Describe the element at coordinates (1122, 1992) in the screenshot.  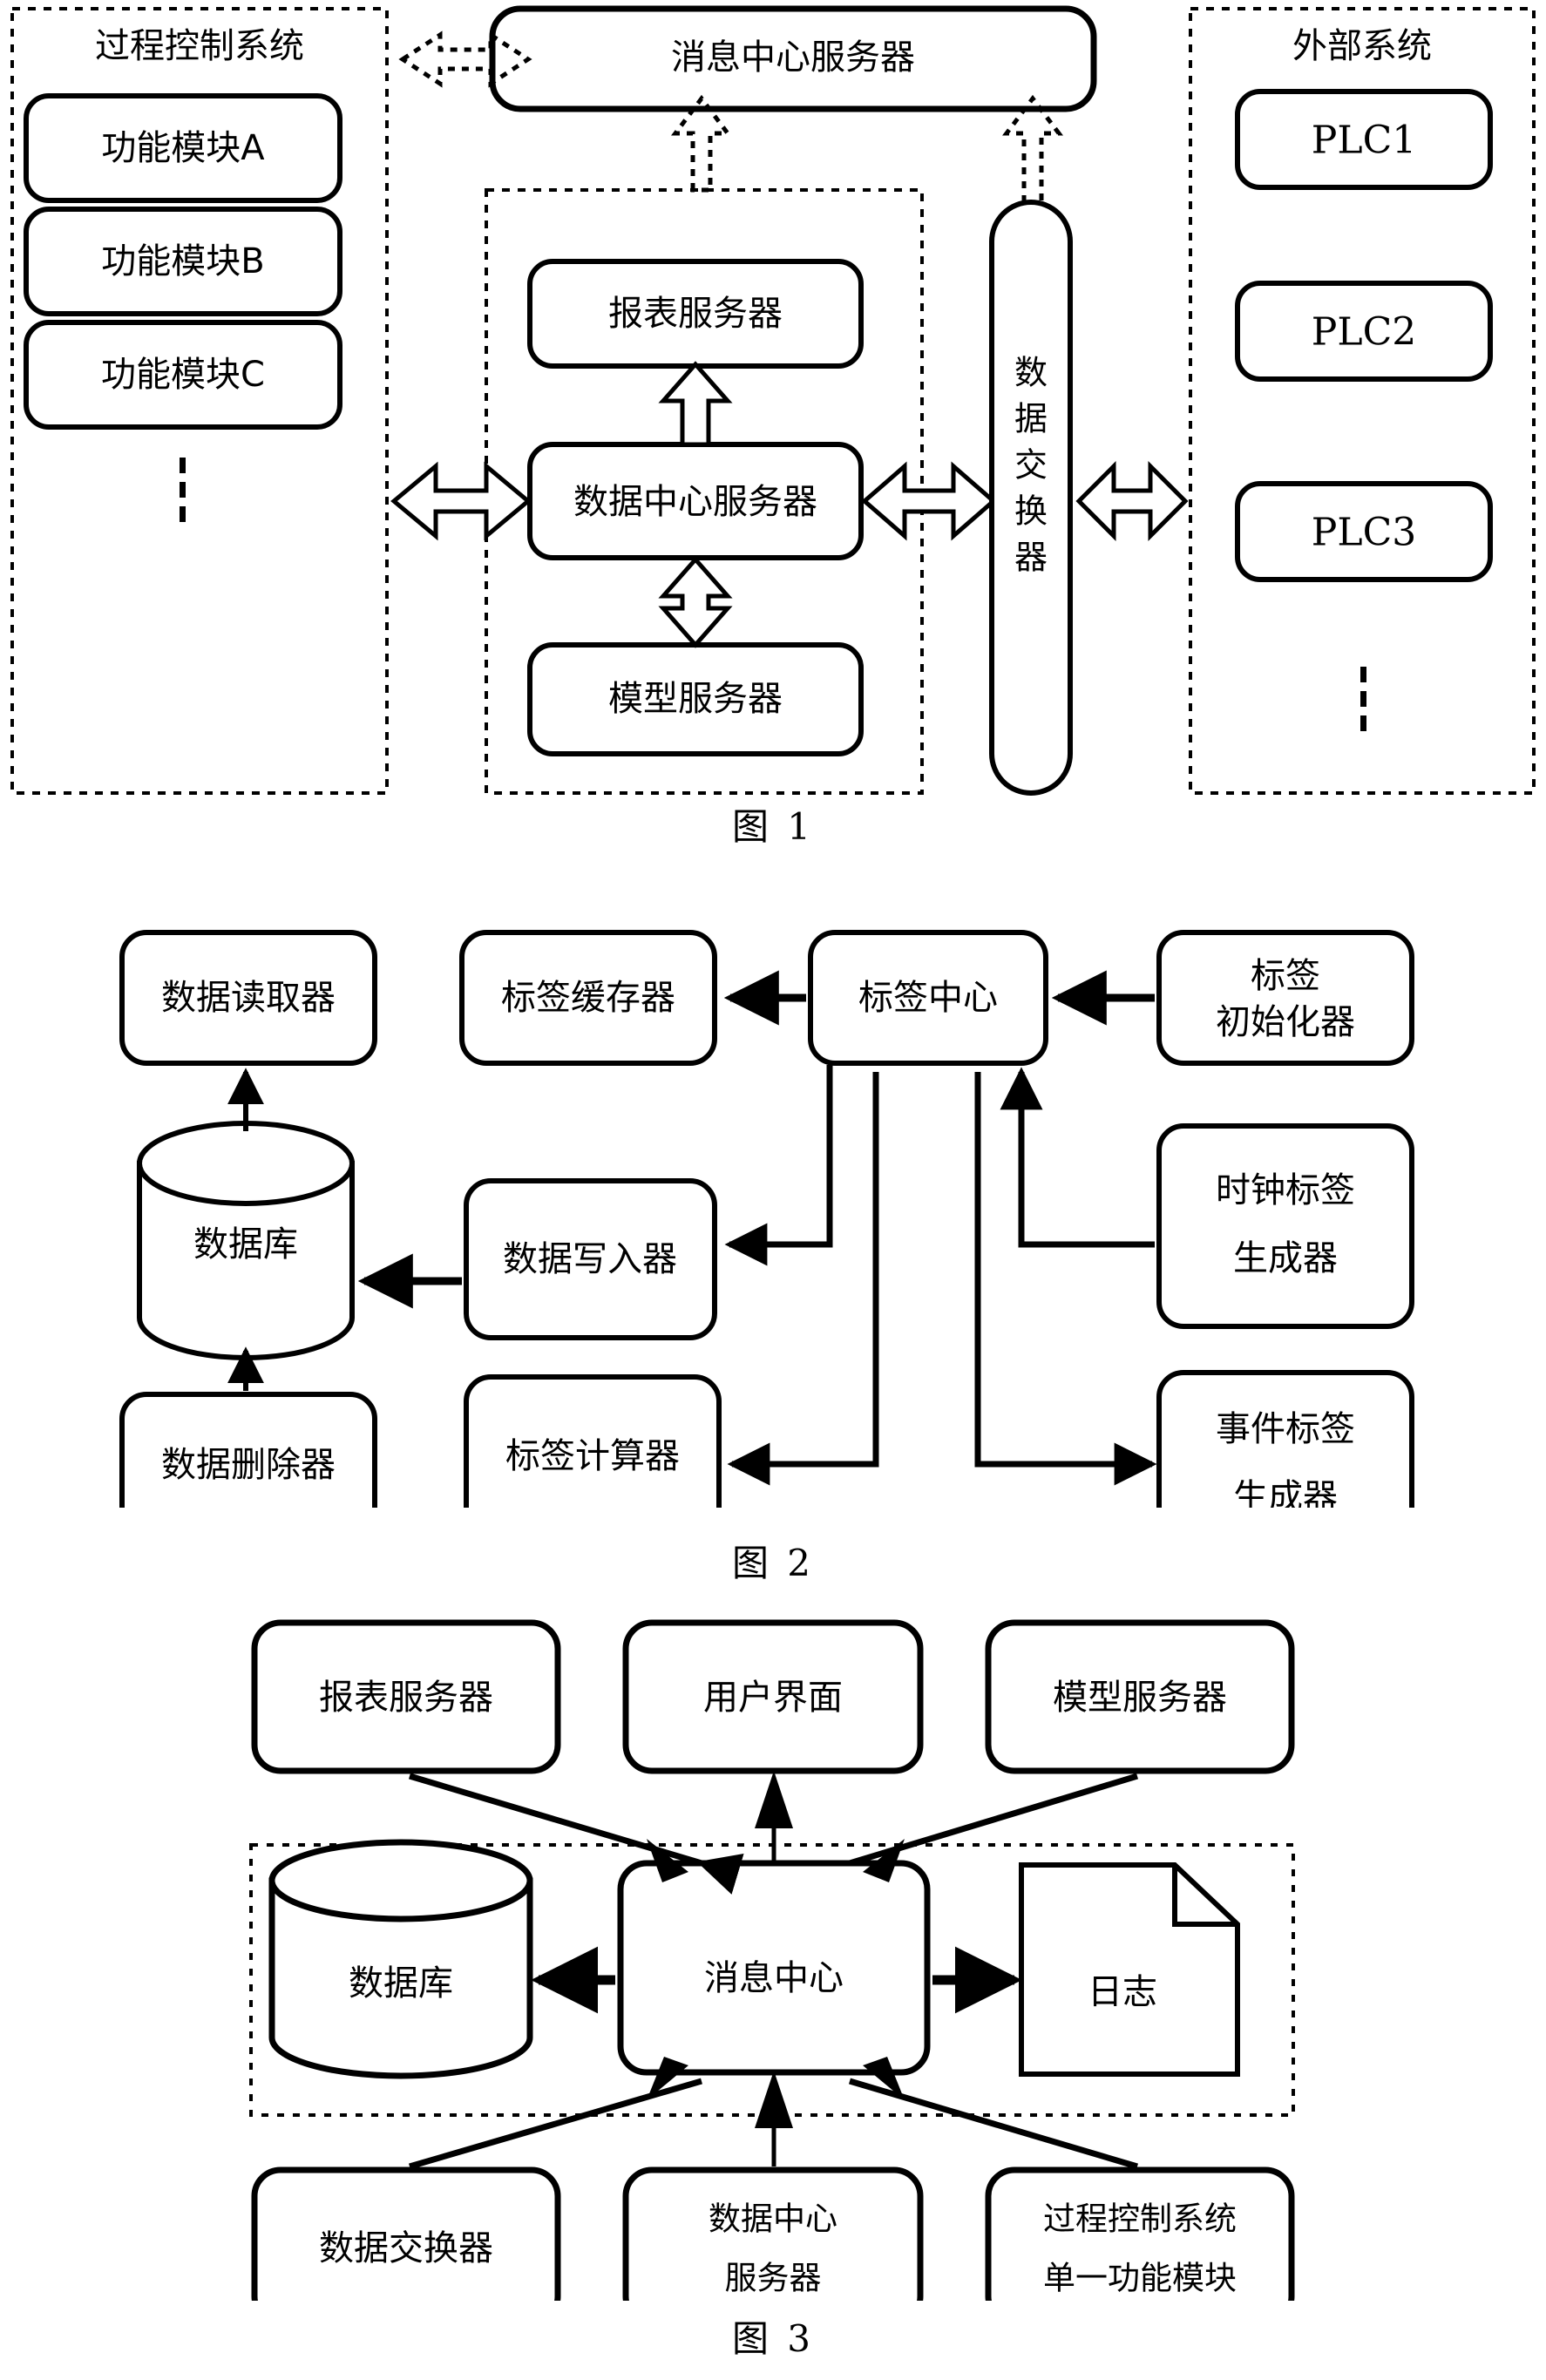
I see `node-log-label: 日志` at that location.